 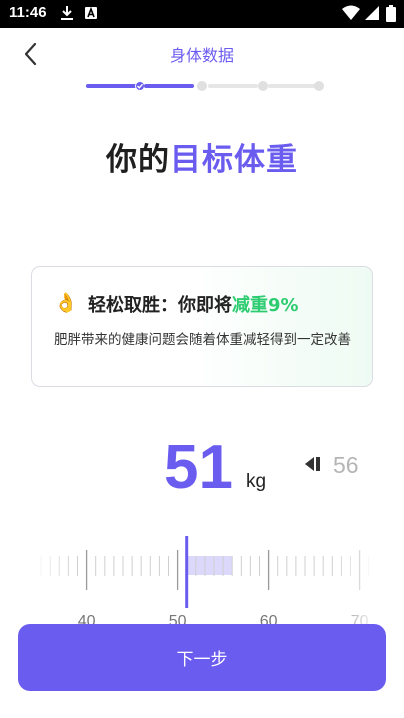 I want to click on battery-icon, so click(x=391, y=15).